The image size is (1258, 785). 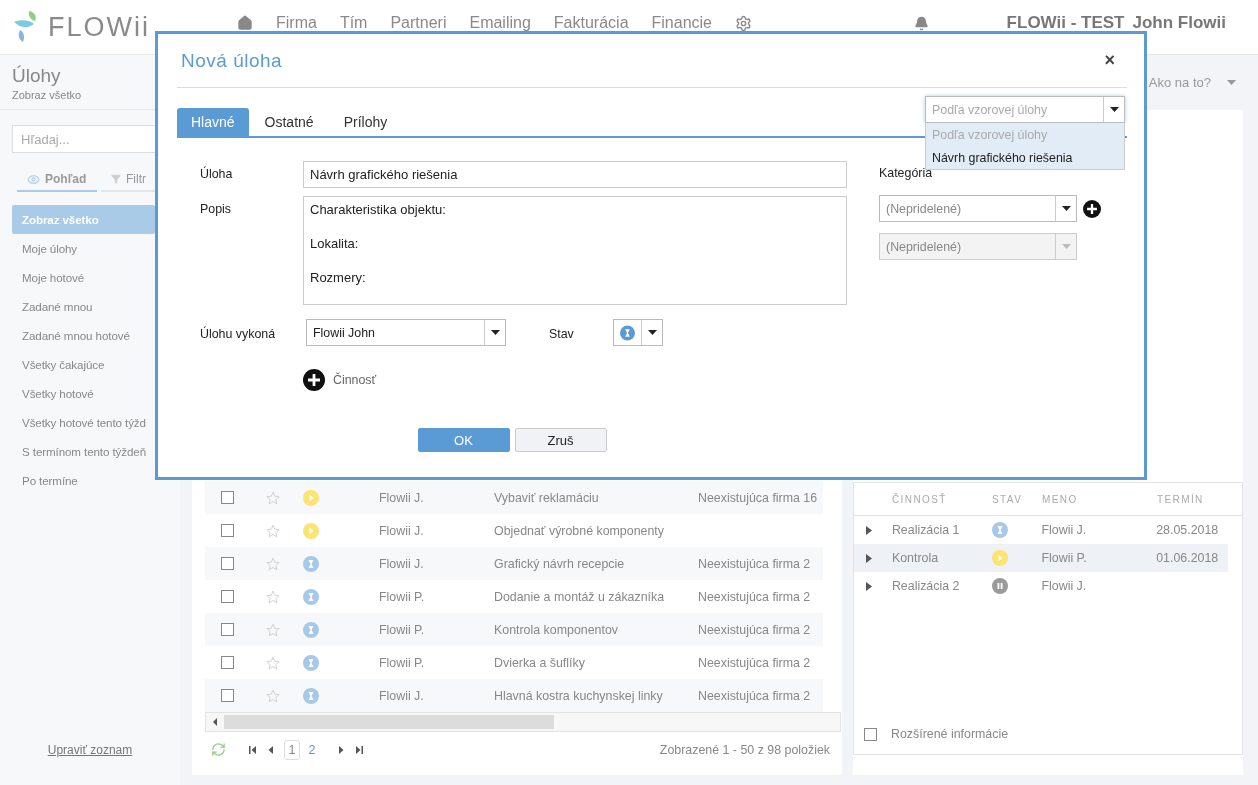 I want to click on table-cell: Neexistujúca firma 16, so click(x=758, y=497).